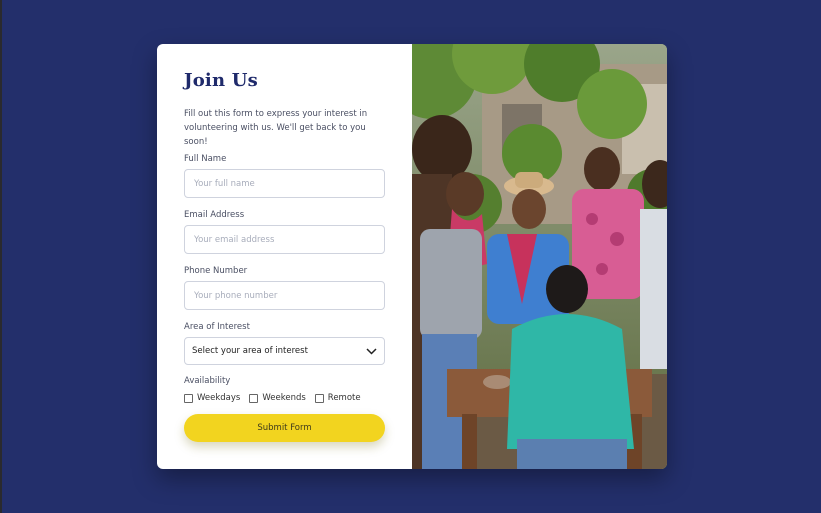  Describe the element at coordinates (205, 159) in the screenshot. I see `full-name-label: Full Name` at that location.